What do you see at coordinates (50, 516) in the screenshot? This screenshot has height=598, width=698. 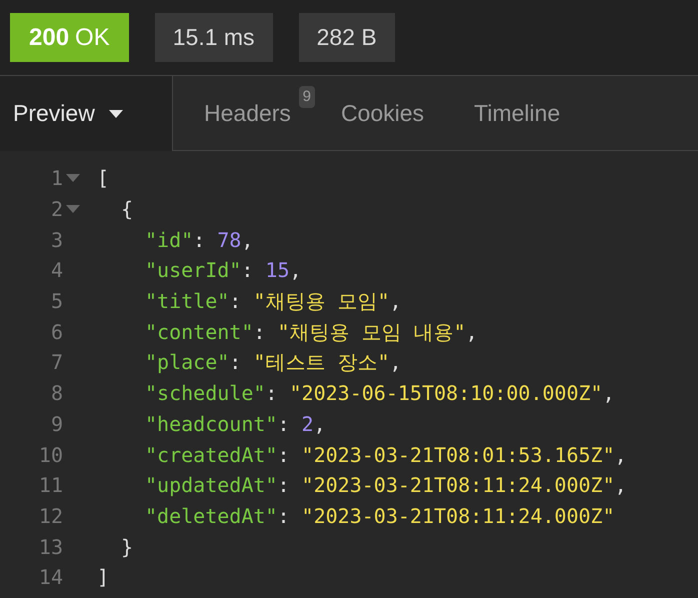 I see `line-number: 12` at bounding box center [50, 516].